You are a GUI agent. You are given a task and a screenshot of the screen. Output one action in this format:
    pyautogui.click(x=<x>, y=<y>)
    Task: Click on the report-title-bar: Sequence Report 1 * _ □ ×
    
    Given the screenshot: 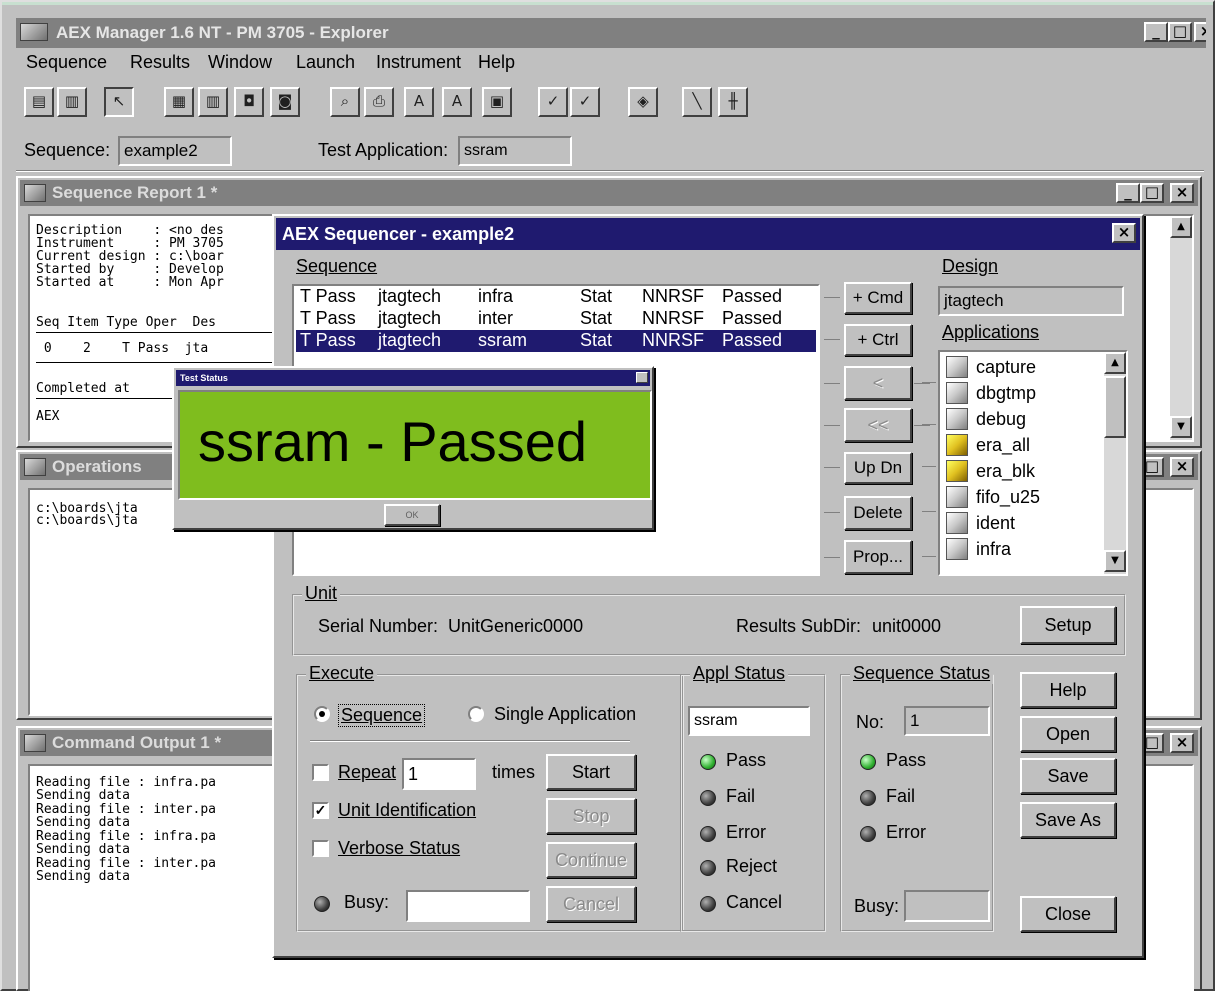 What is the action you would take?
    pyautogui.click(x=609, y=193)
    